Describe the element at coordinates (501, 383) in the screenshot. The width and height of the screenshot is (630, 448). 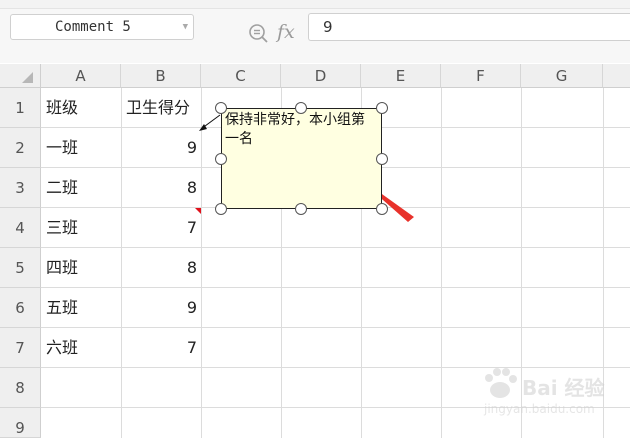
I see `paw-logo-icon` at that location.